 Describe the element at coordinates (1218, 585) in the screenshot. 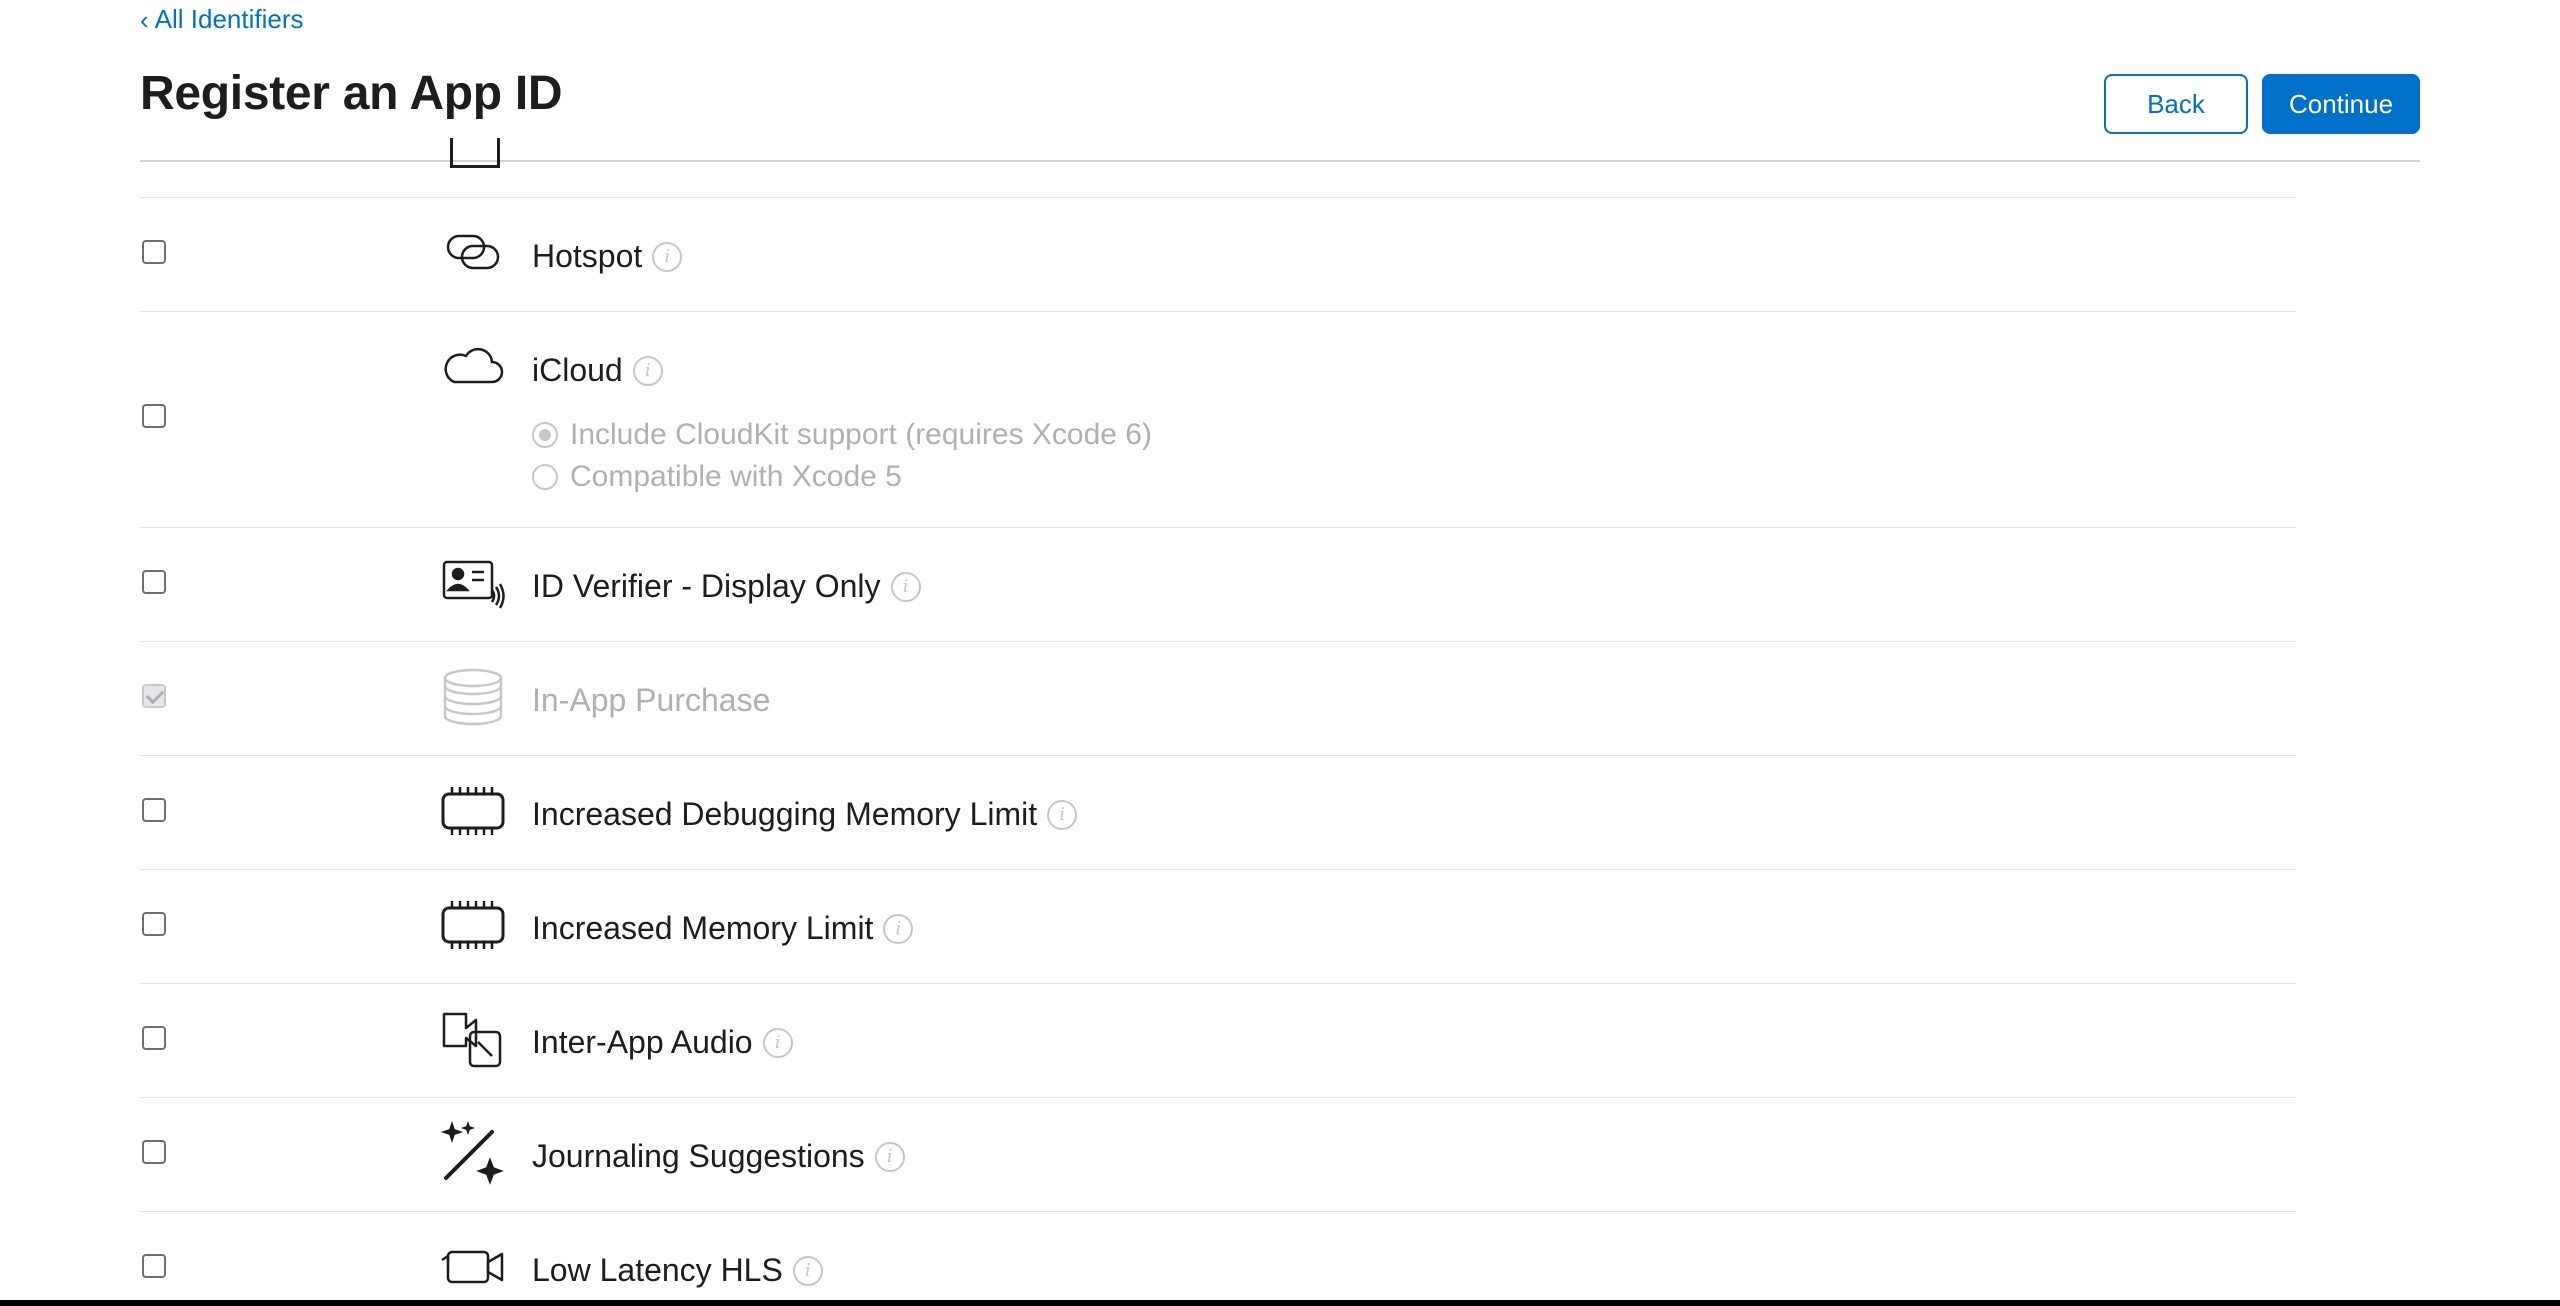

I see `capability-row-id-verifier: ID Verifier - Display Only i` at that location.